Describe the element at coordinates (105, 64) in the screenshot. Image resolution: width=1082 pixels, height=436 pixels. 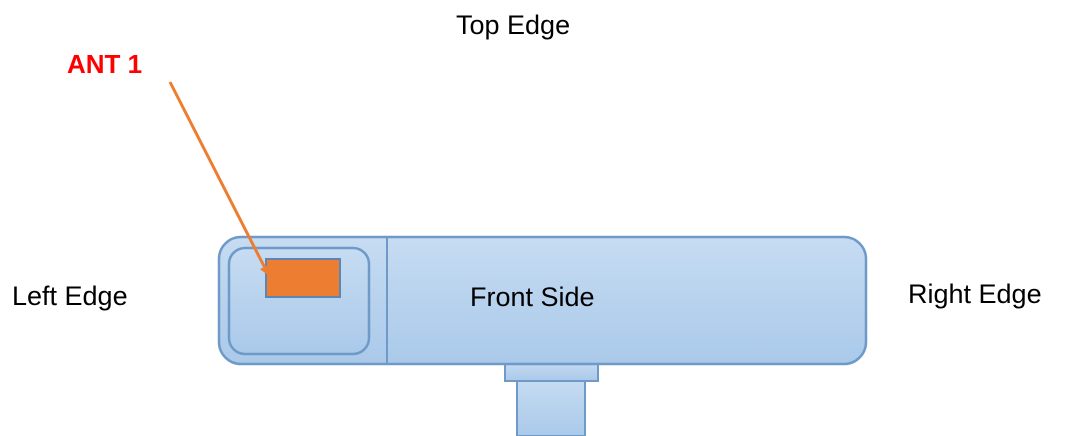
I see `antenna-label: ANT 1` at that location.